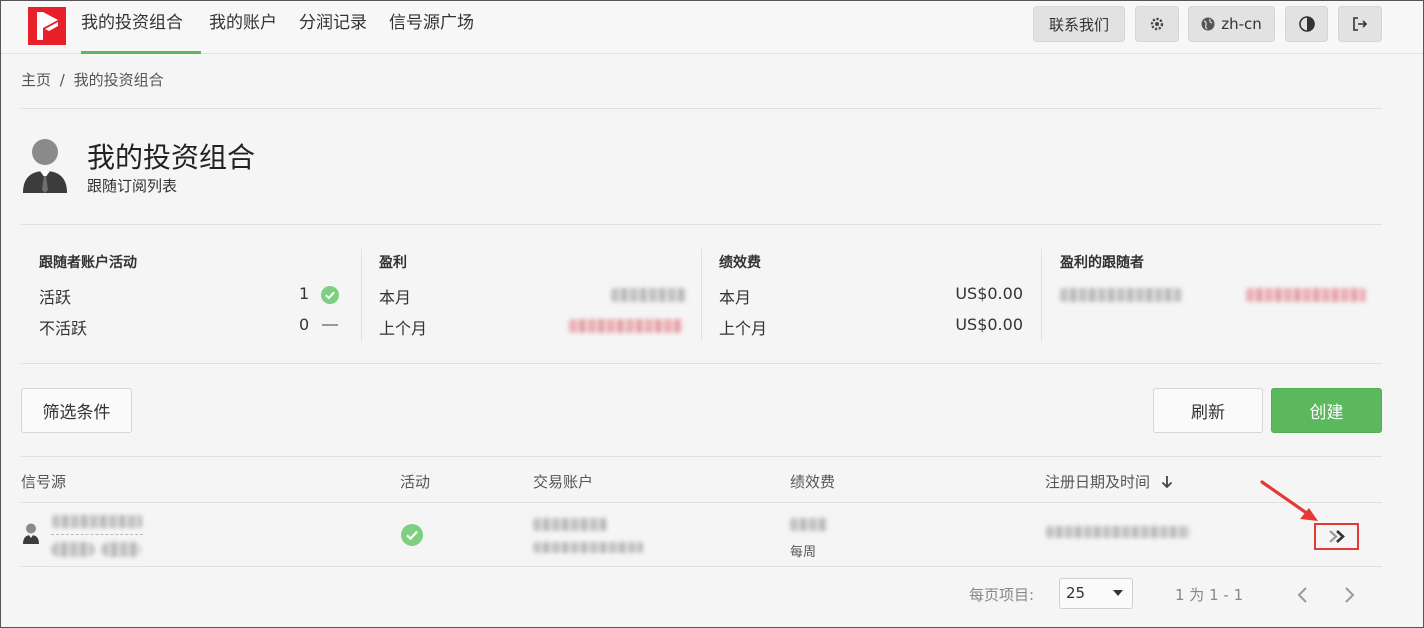 This screenshot has width=1424, height=628. I want to click on gear-icon, so click(1157, 24).